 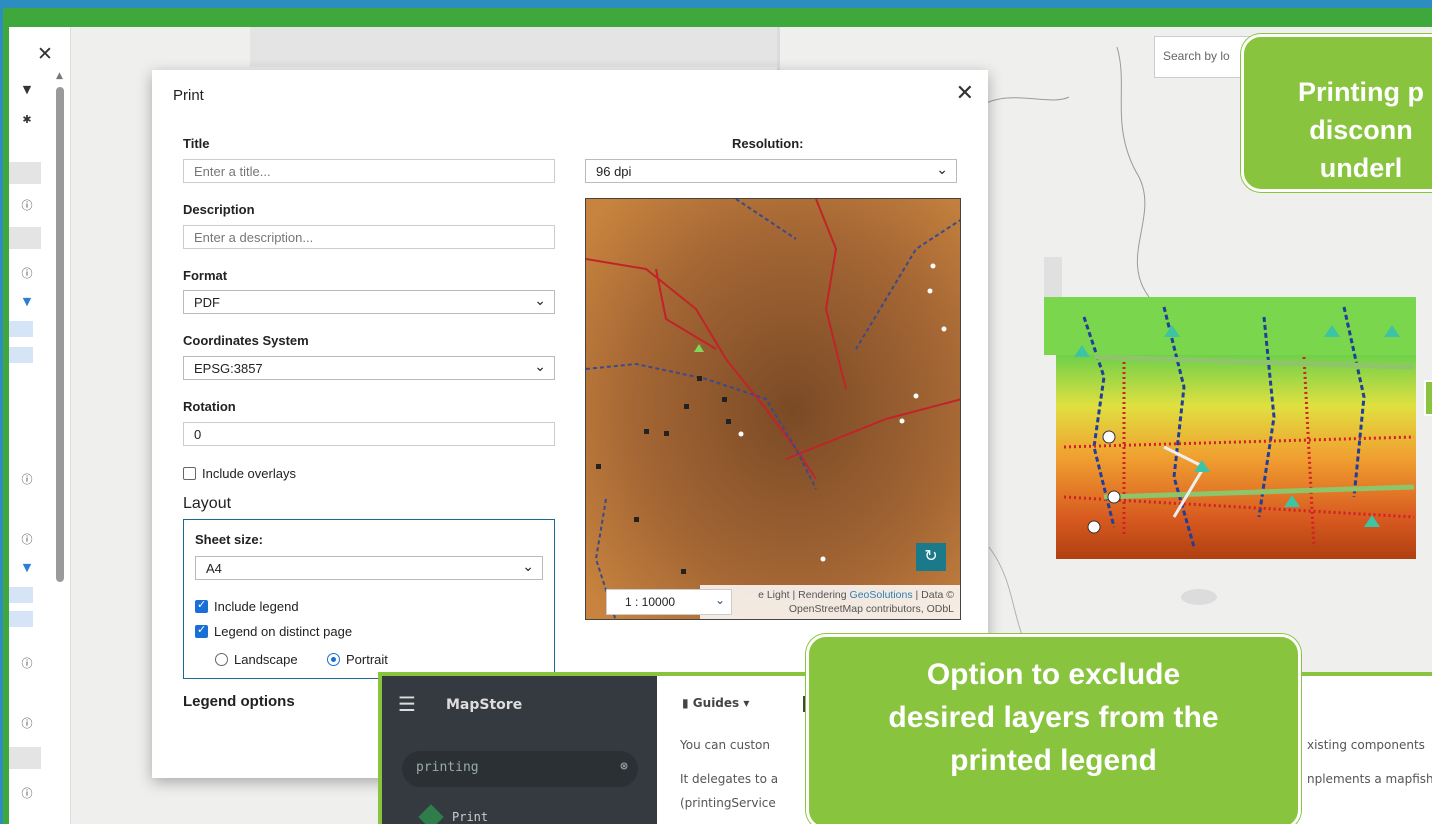 What do you see at coordinates (1428, 398) in the screenshot?
I see `callout-edge` at bounding box center [1428, 398].